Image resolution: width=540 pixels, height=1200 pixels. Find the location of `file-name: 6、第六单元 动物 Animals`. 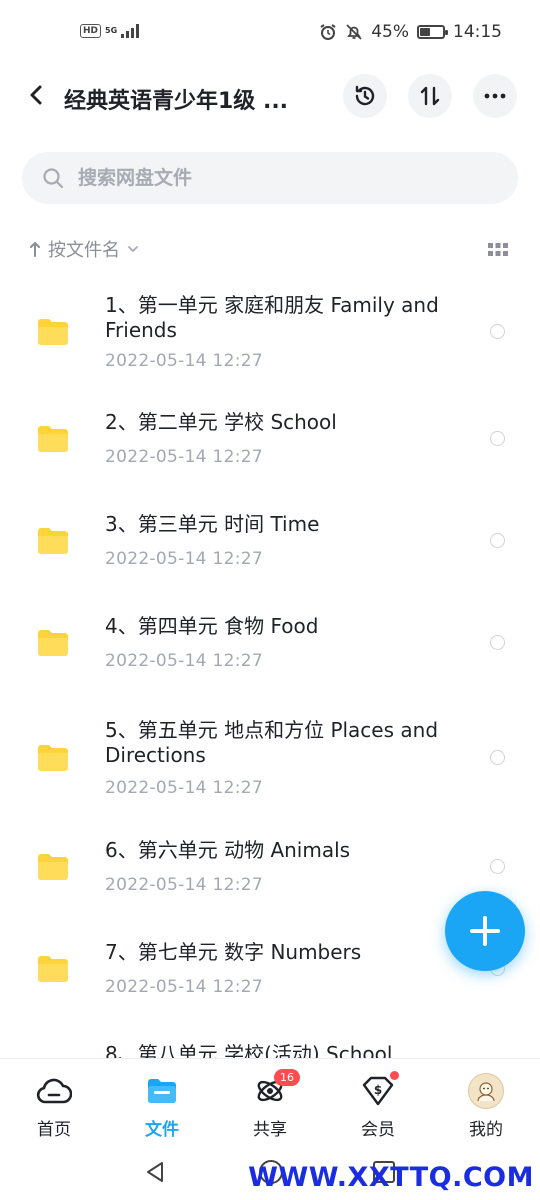

file-name: 6、第六单元 动物 Animals is located at coordinates (228, 850).